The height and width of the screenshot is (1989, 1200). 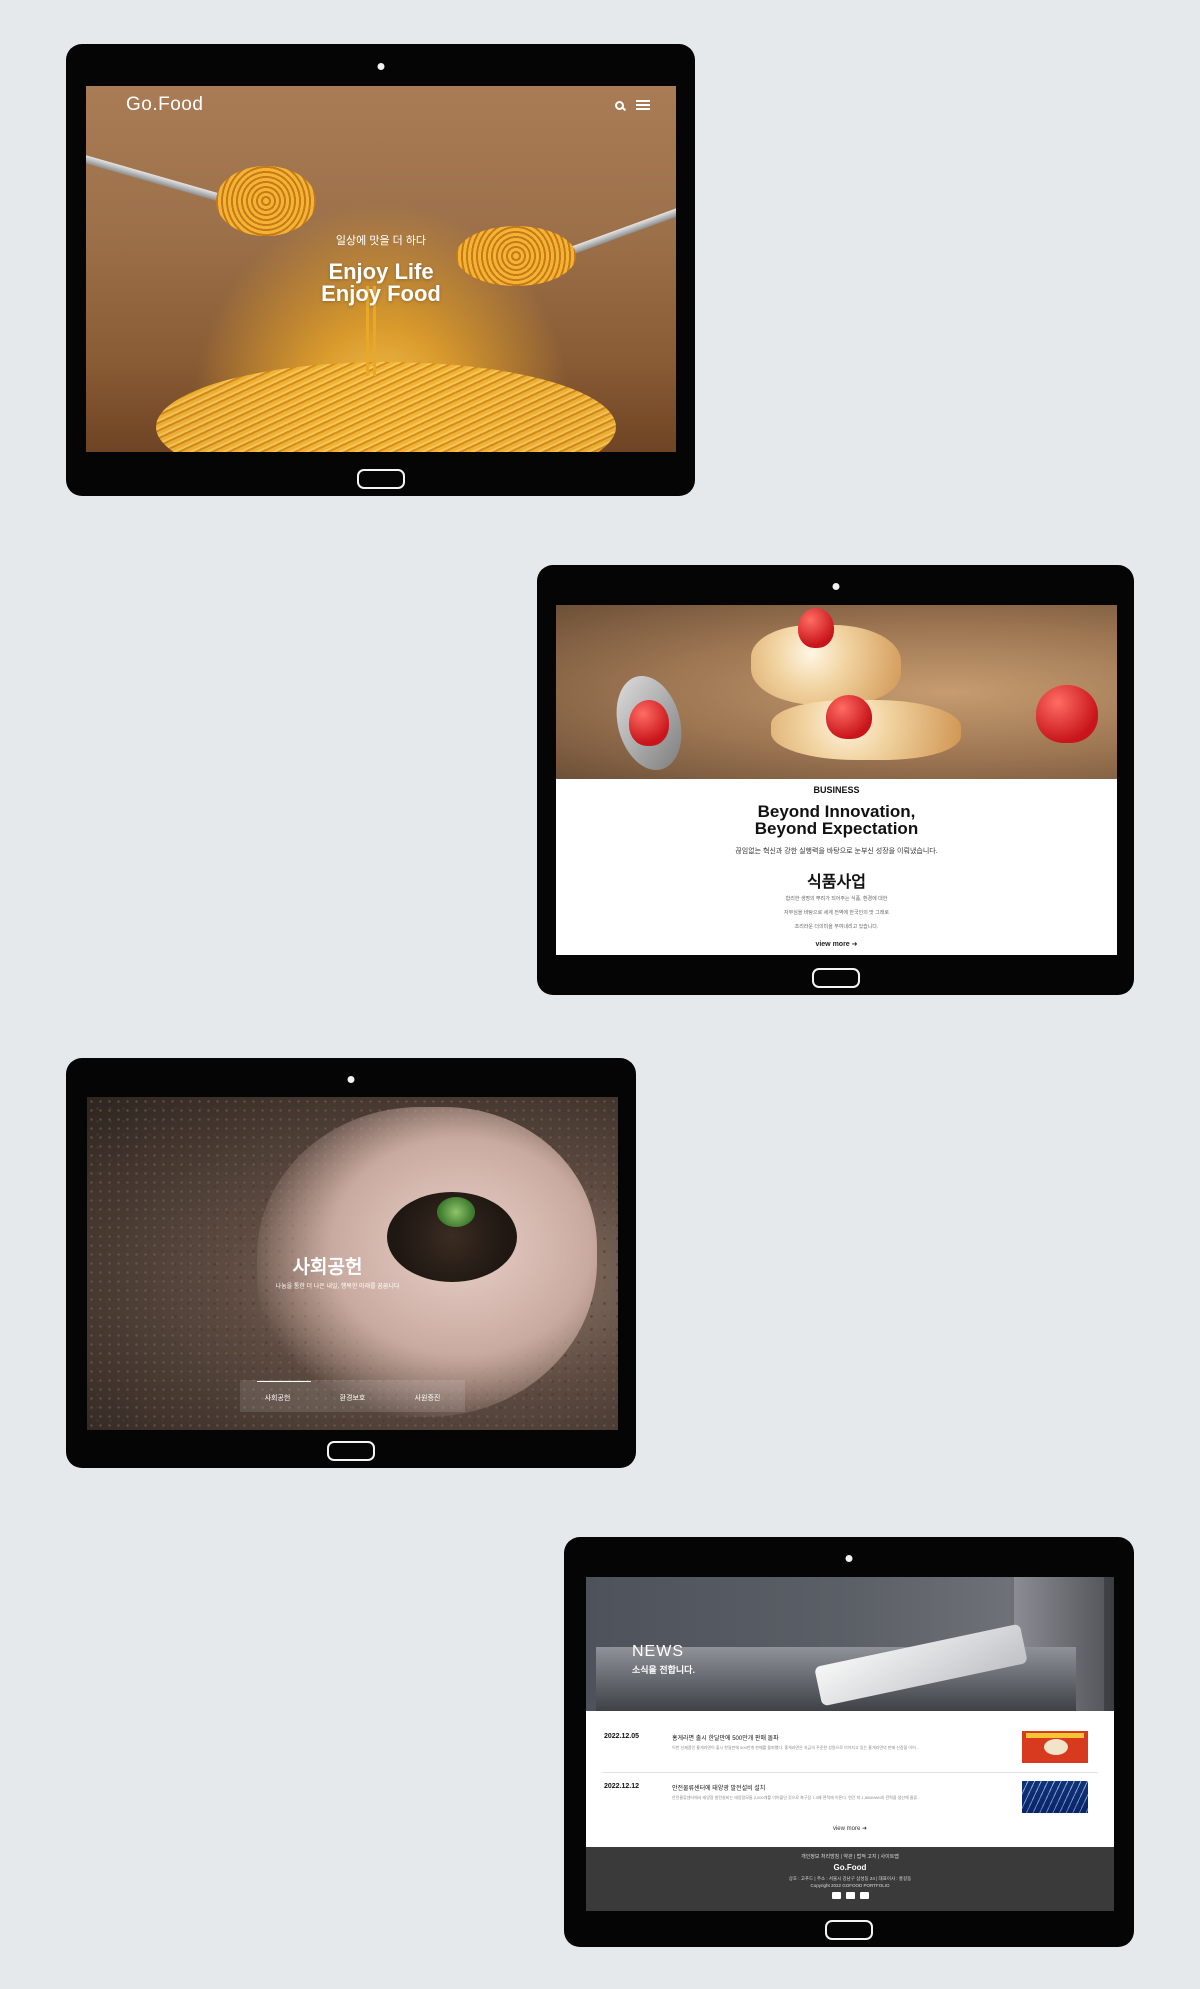 I want to click on dessert-image, so click(x=836, y=692).